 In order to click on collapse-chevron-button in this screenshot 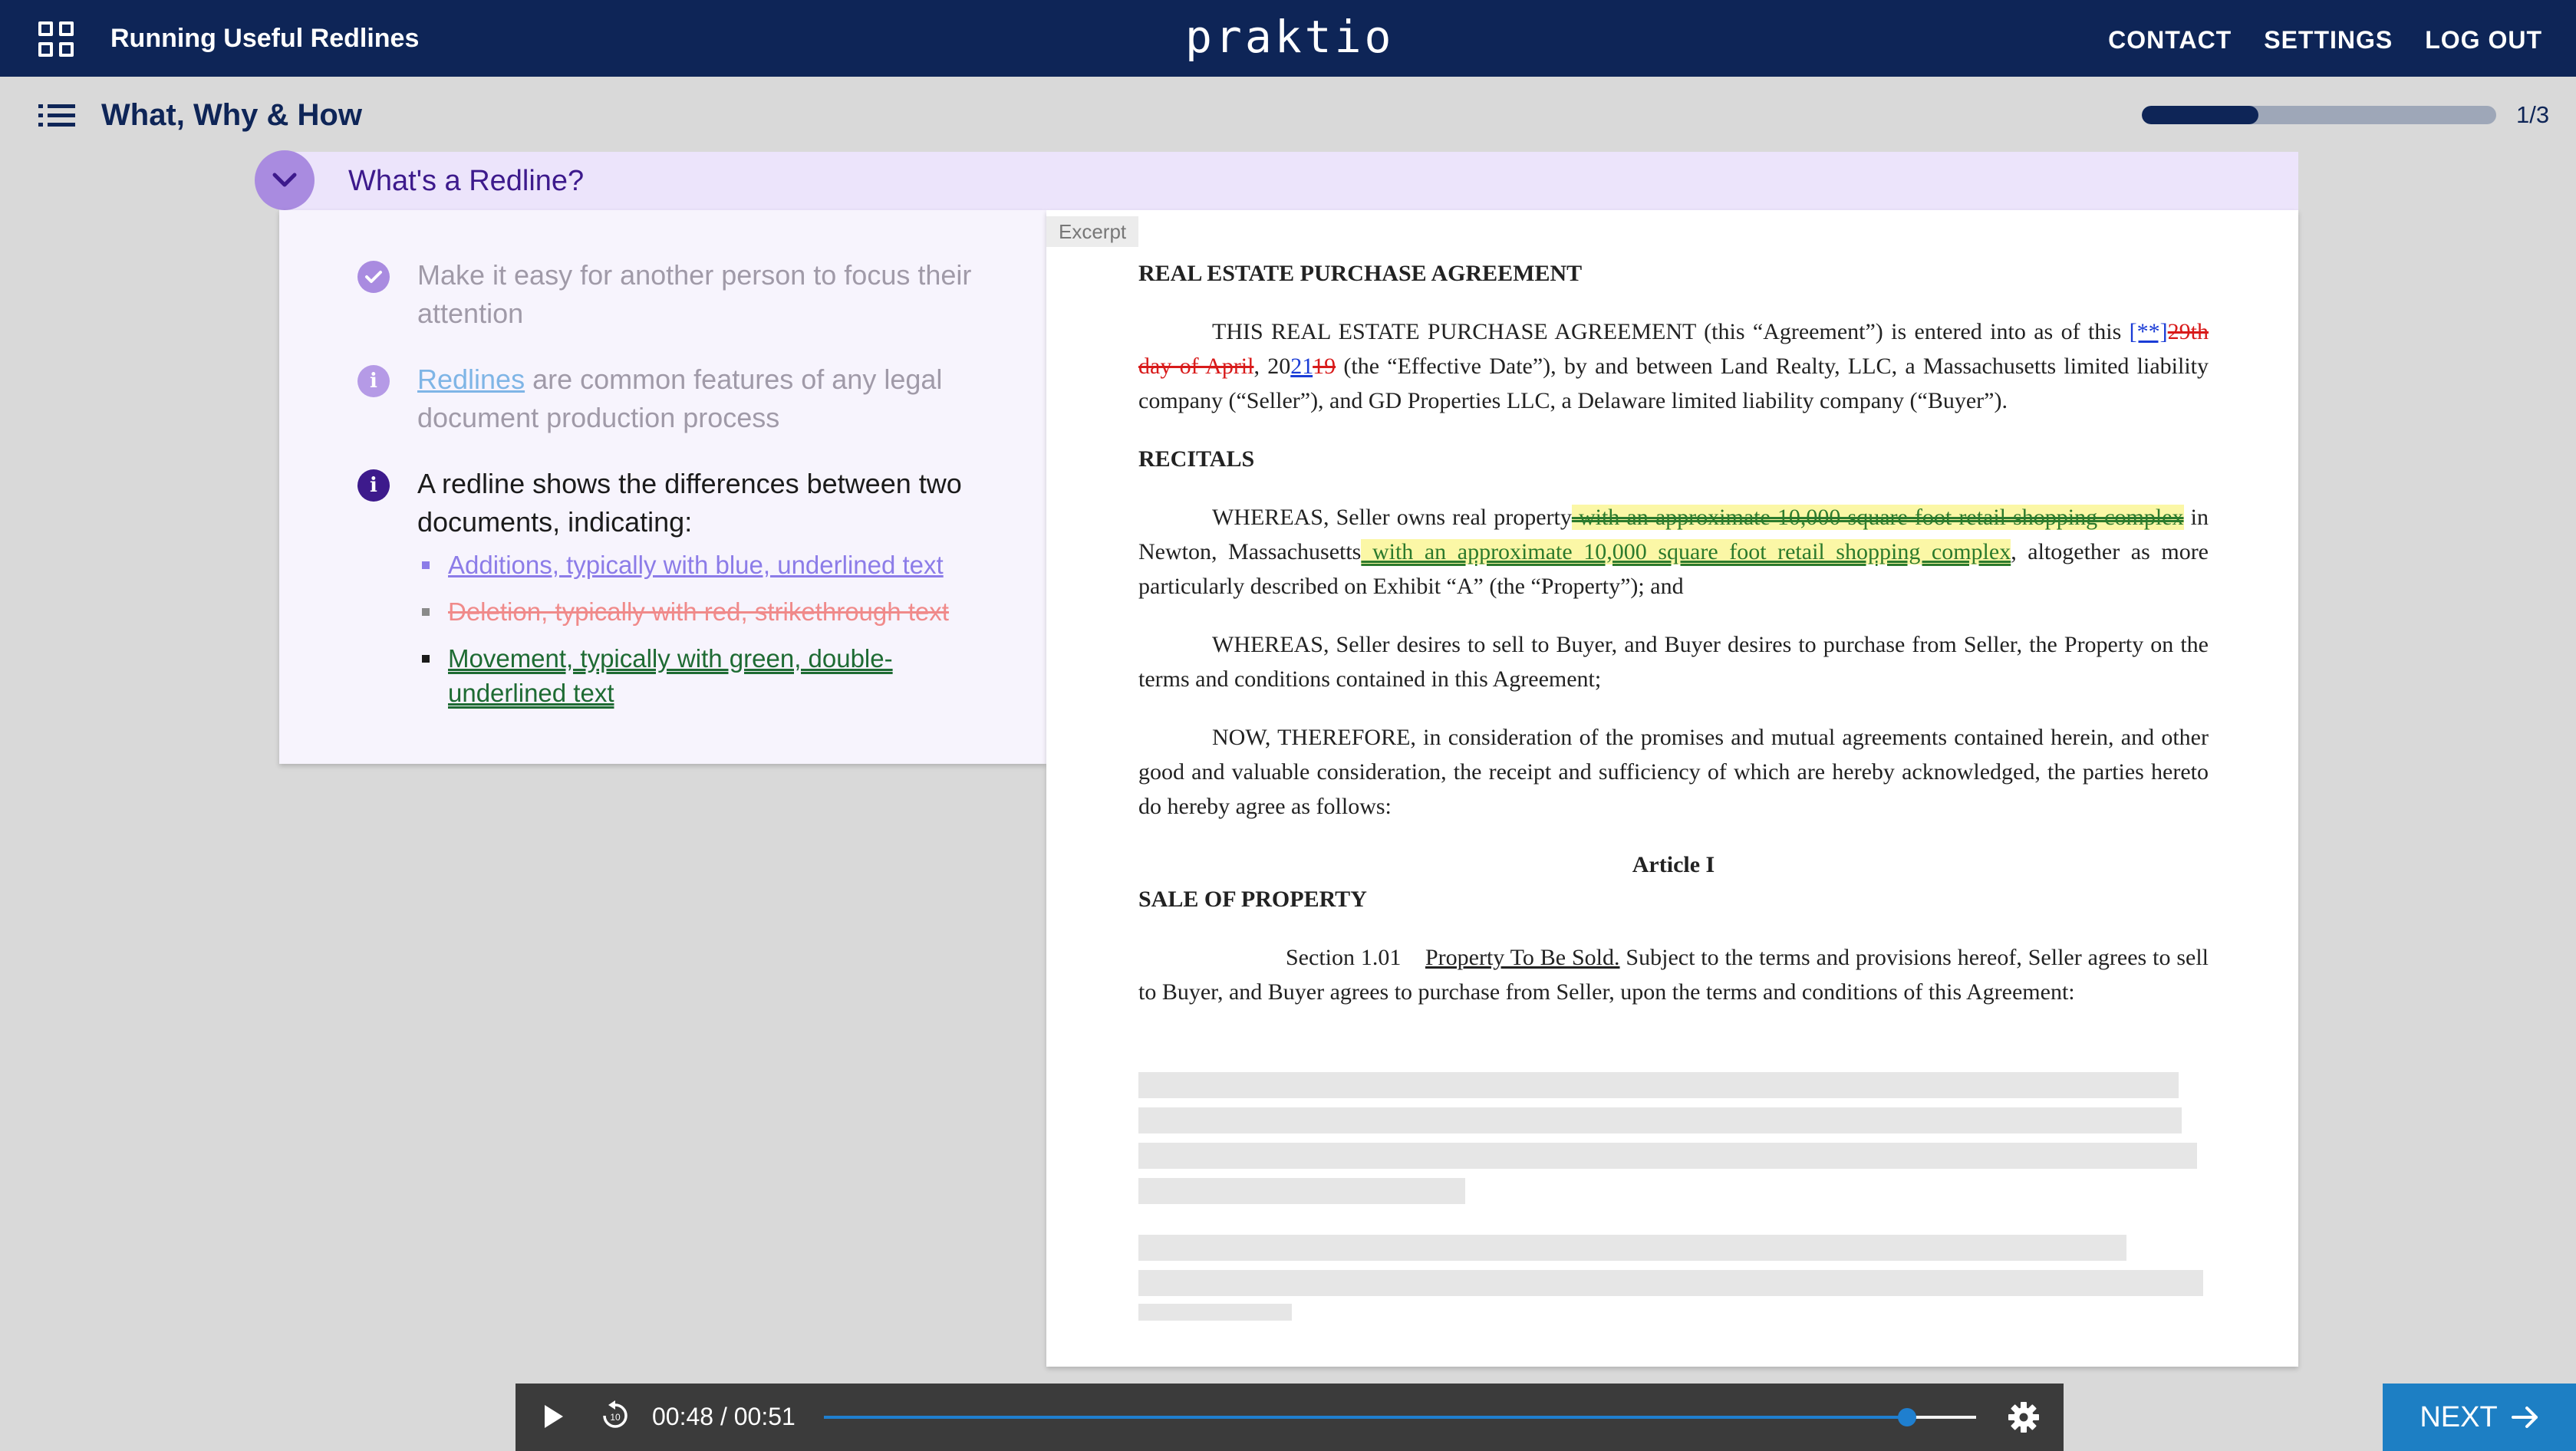, I will do `click(285, 180)`.